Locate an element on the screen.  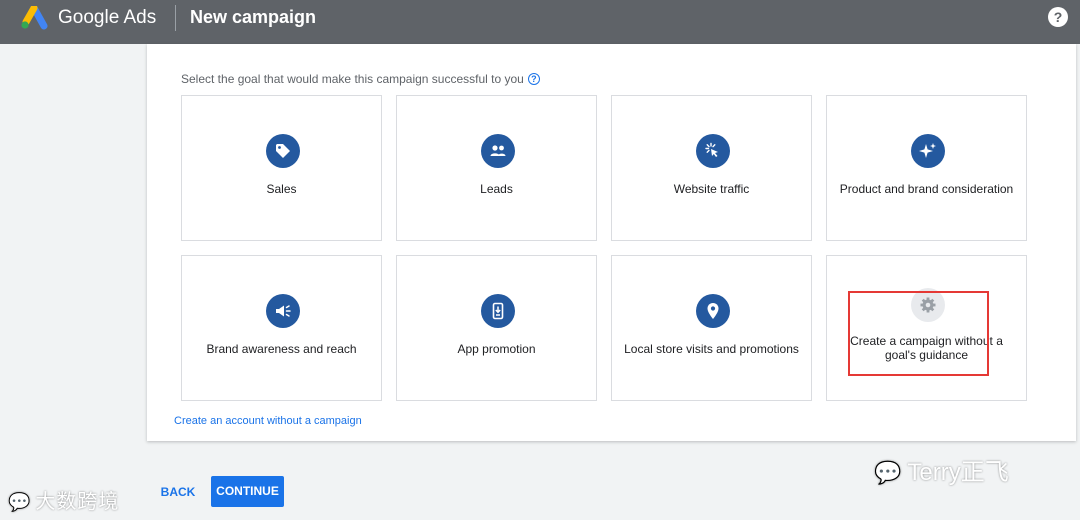
goal-label: Website traffic is located at coordinates (711, 189).